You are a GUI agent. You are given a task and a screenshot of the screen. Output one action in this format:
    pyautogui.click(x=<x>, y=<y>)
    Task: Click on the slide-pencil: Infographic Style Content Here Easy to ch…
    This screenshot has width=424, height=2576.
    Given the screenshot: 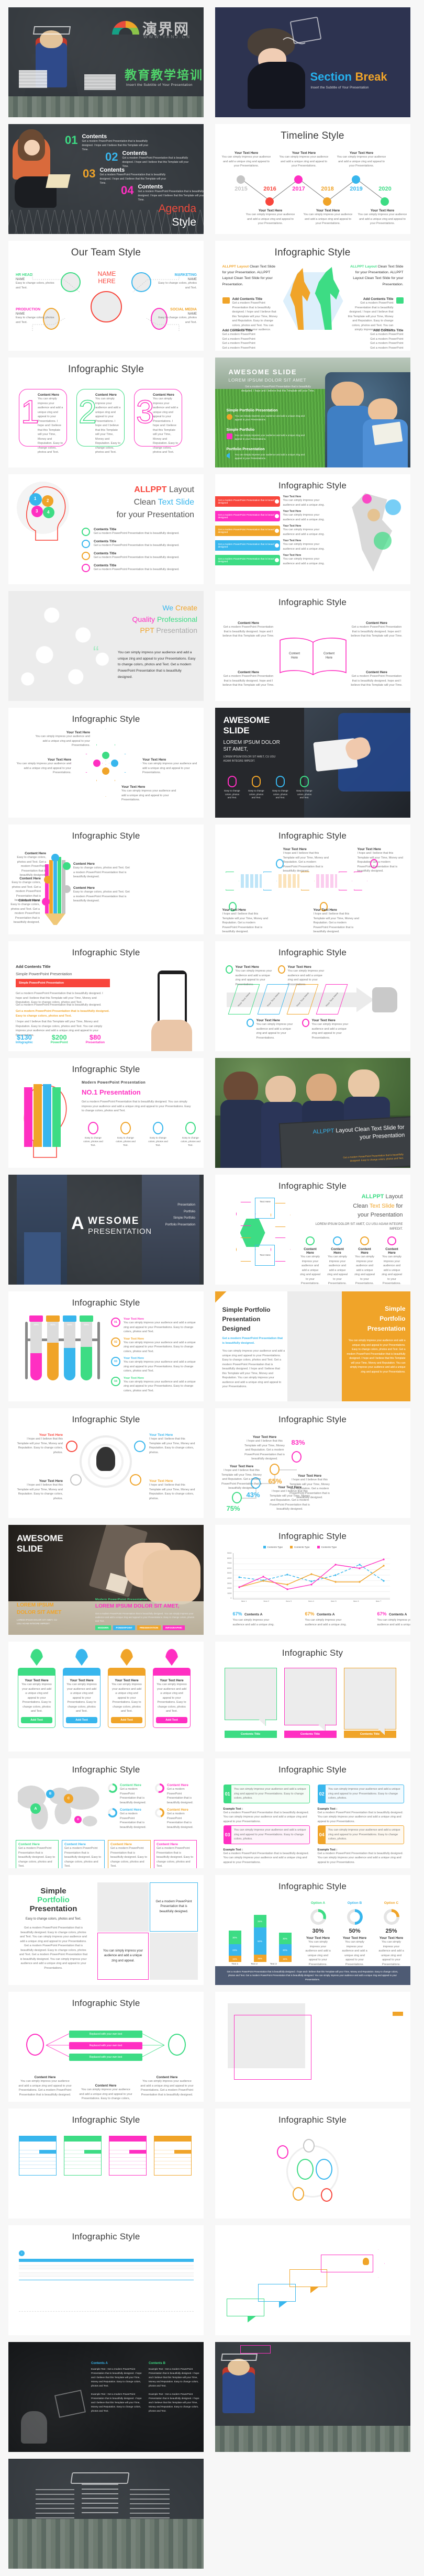 What is the action you would take?
    pyautogui.click(x=106, y=879)
    